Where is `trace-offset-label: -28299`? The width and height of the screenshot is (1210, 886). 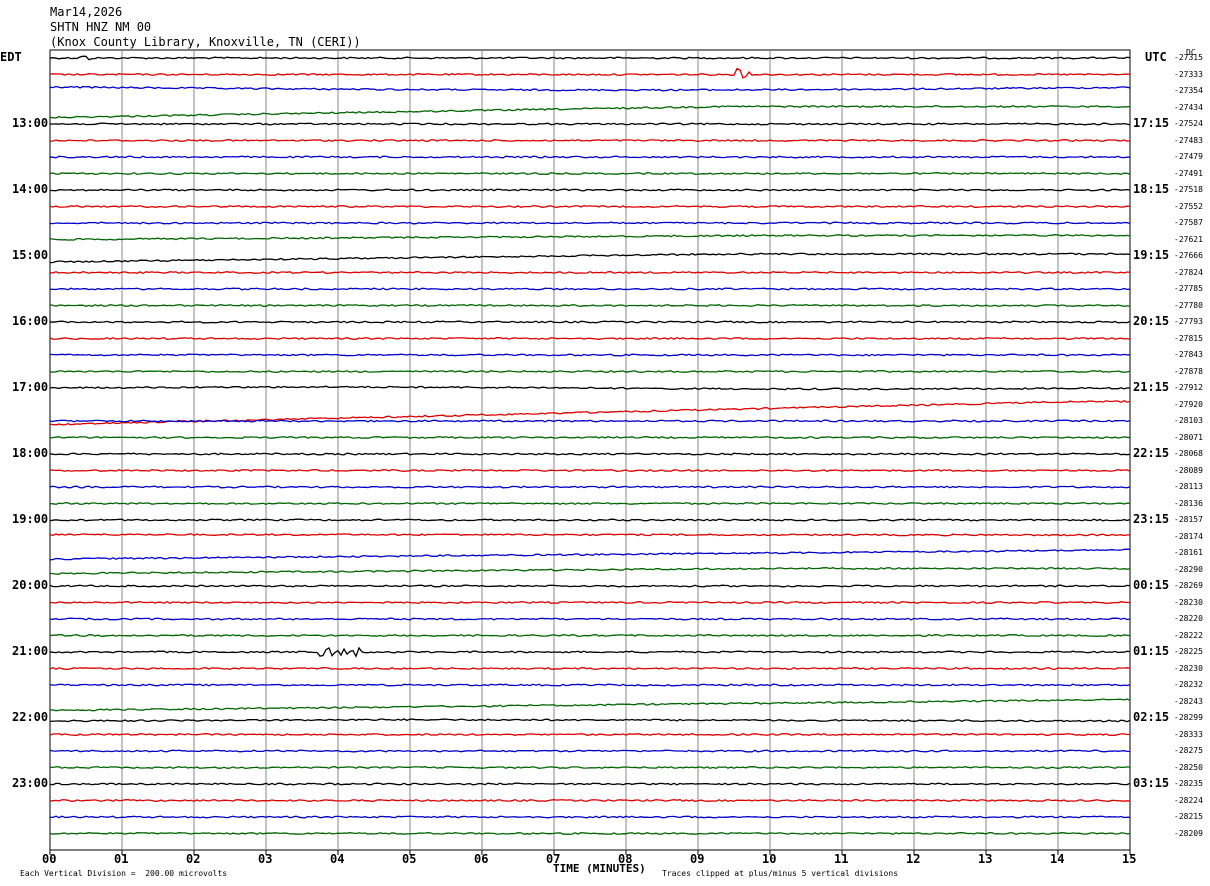 trace-offset-label: -28299 is located at coordinates (1188, 717).